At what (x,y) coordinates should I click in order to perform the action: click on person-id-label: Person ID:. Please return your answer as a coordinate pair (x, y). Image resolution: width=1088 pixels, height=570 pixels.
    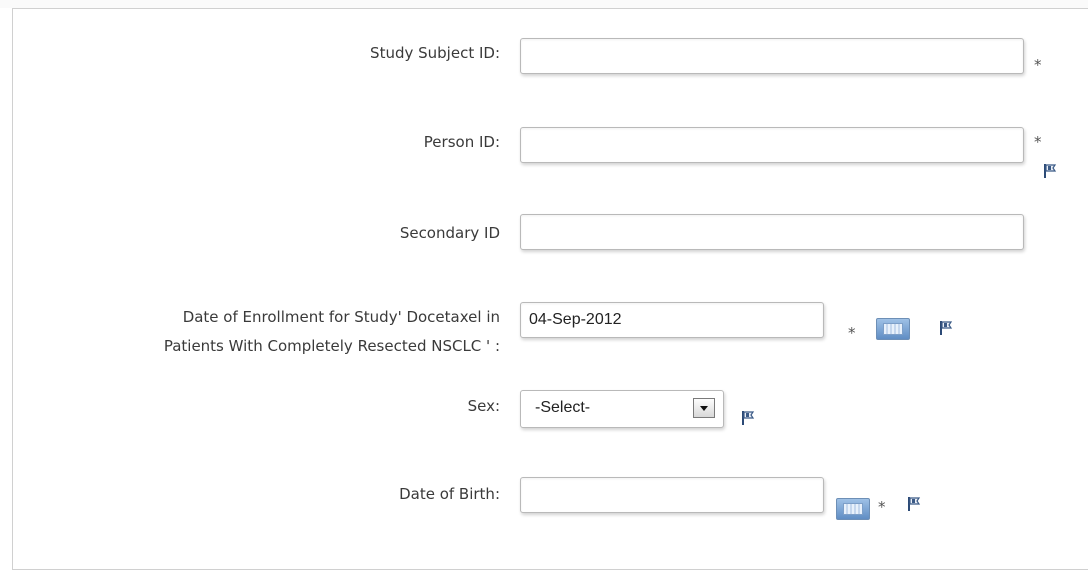
    Looking at the image, I should click on (461, 142).